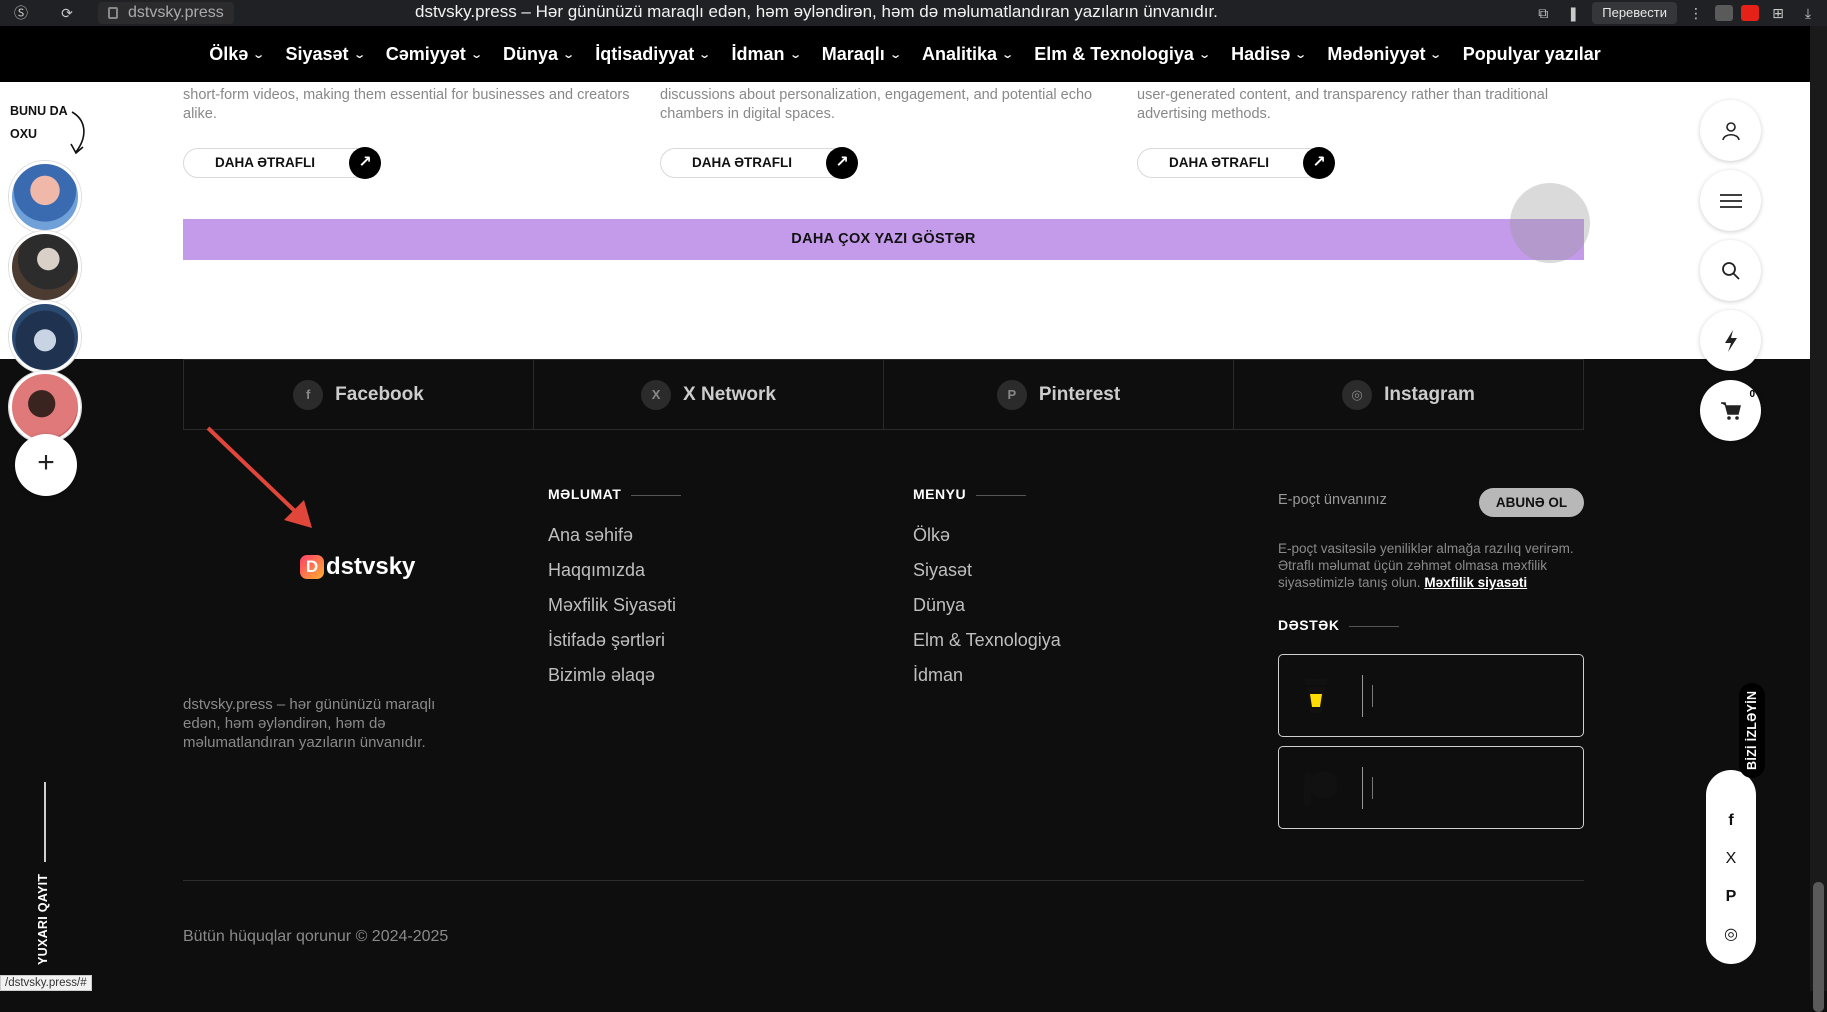 The width and height of the screenshot is (1827, 1012). Describe the element at coordinates (883, 239) in the screenshot. I see `load-more-posts-button: DAHA ÇOX YAZI GÖSTƏR` at that location.